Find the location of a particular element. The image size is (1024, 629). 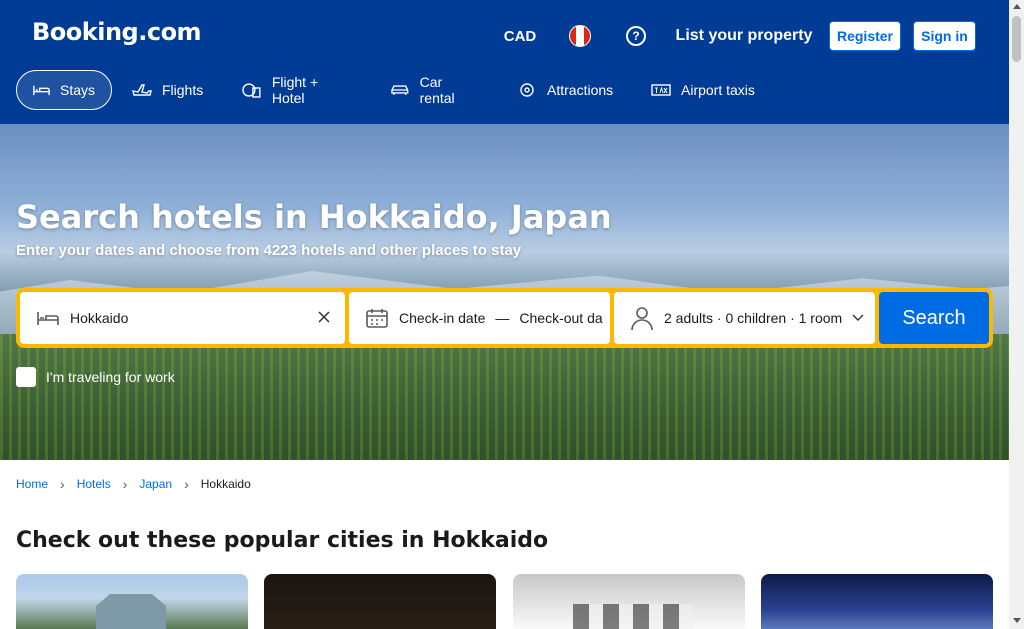

currency-button: CAD is located at coordinates (520, 36).